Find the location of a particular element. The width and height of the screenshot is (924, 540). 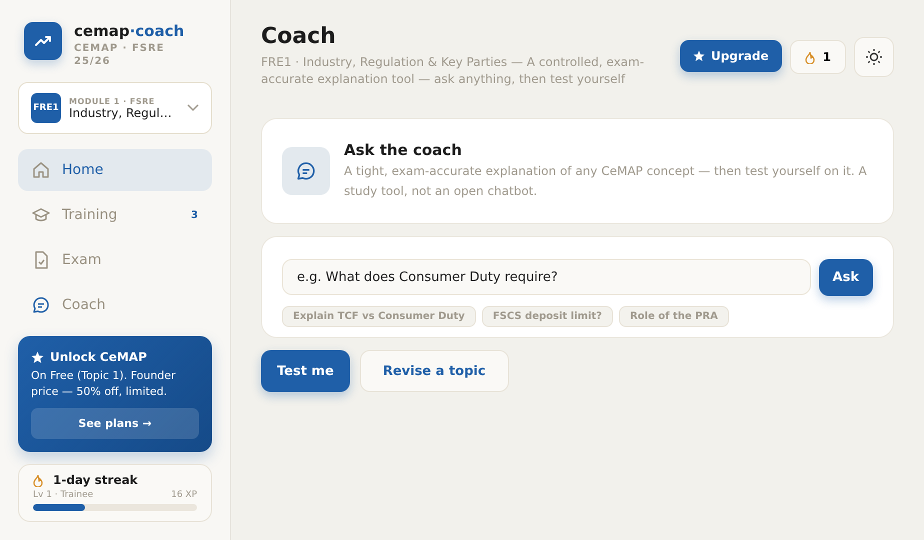

revise-topic-button: Revise a topic is located at coordinates (434, 371).